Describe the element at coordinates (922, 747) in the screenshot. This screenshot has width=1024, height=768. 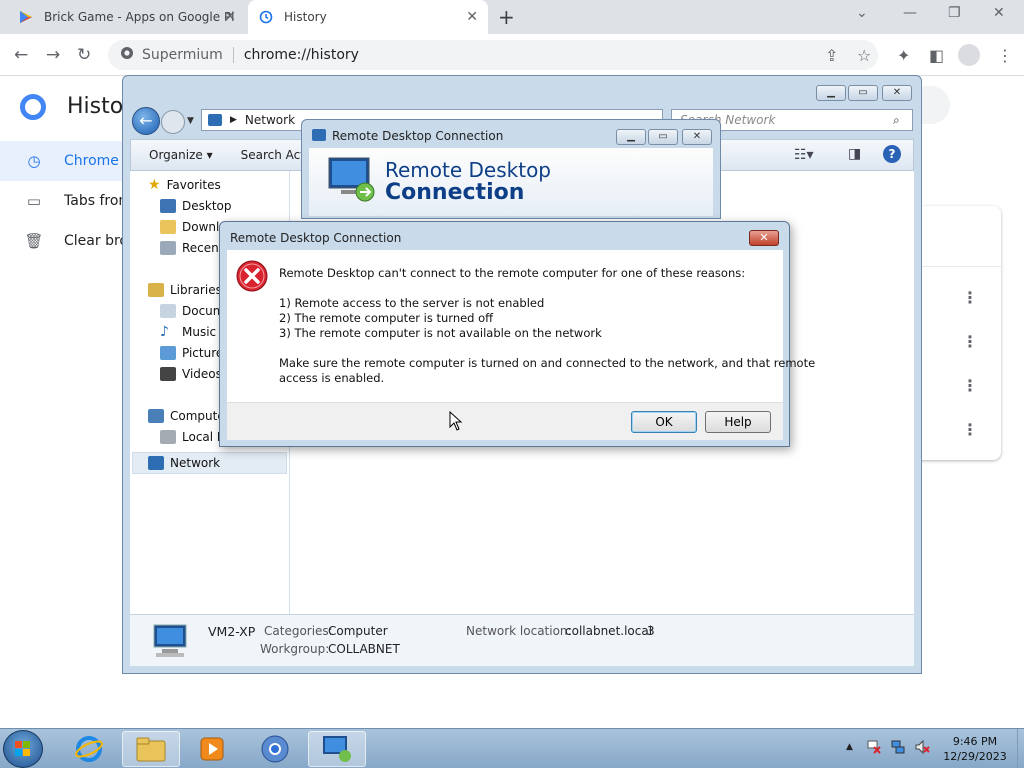
I see `volume-muted-icon` at that location.